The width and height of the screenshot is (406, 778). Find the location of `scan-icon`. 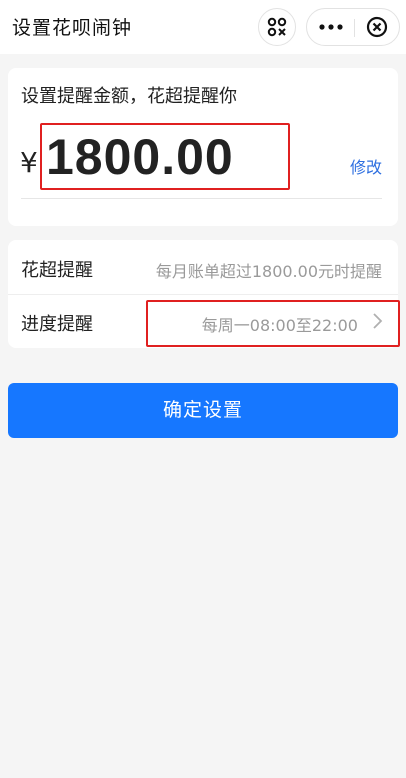

scan-icon is located at coordinates (277, 27).